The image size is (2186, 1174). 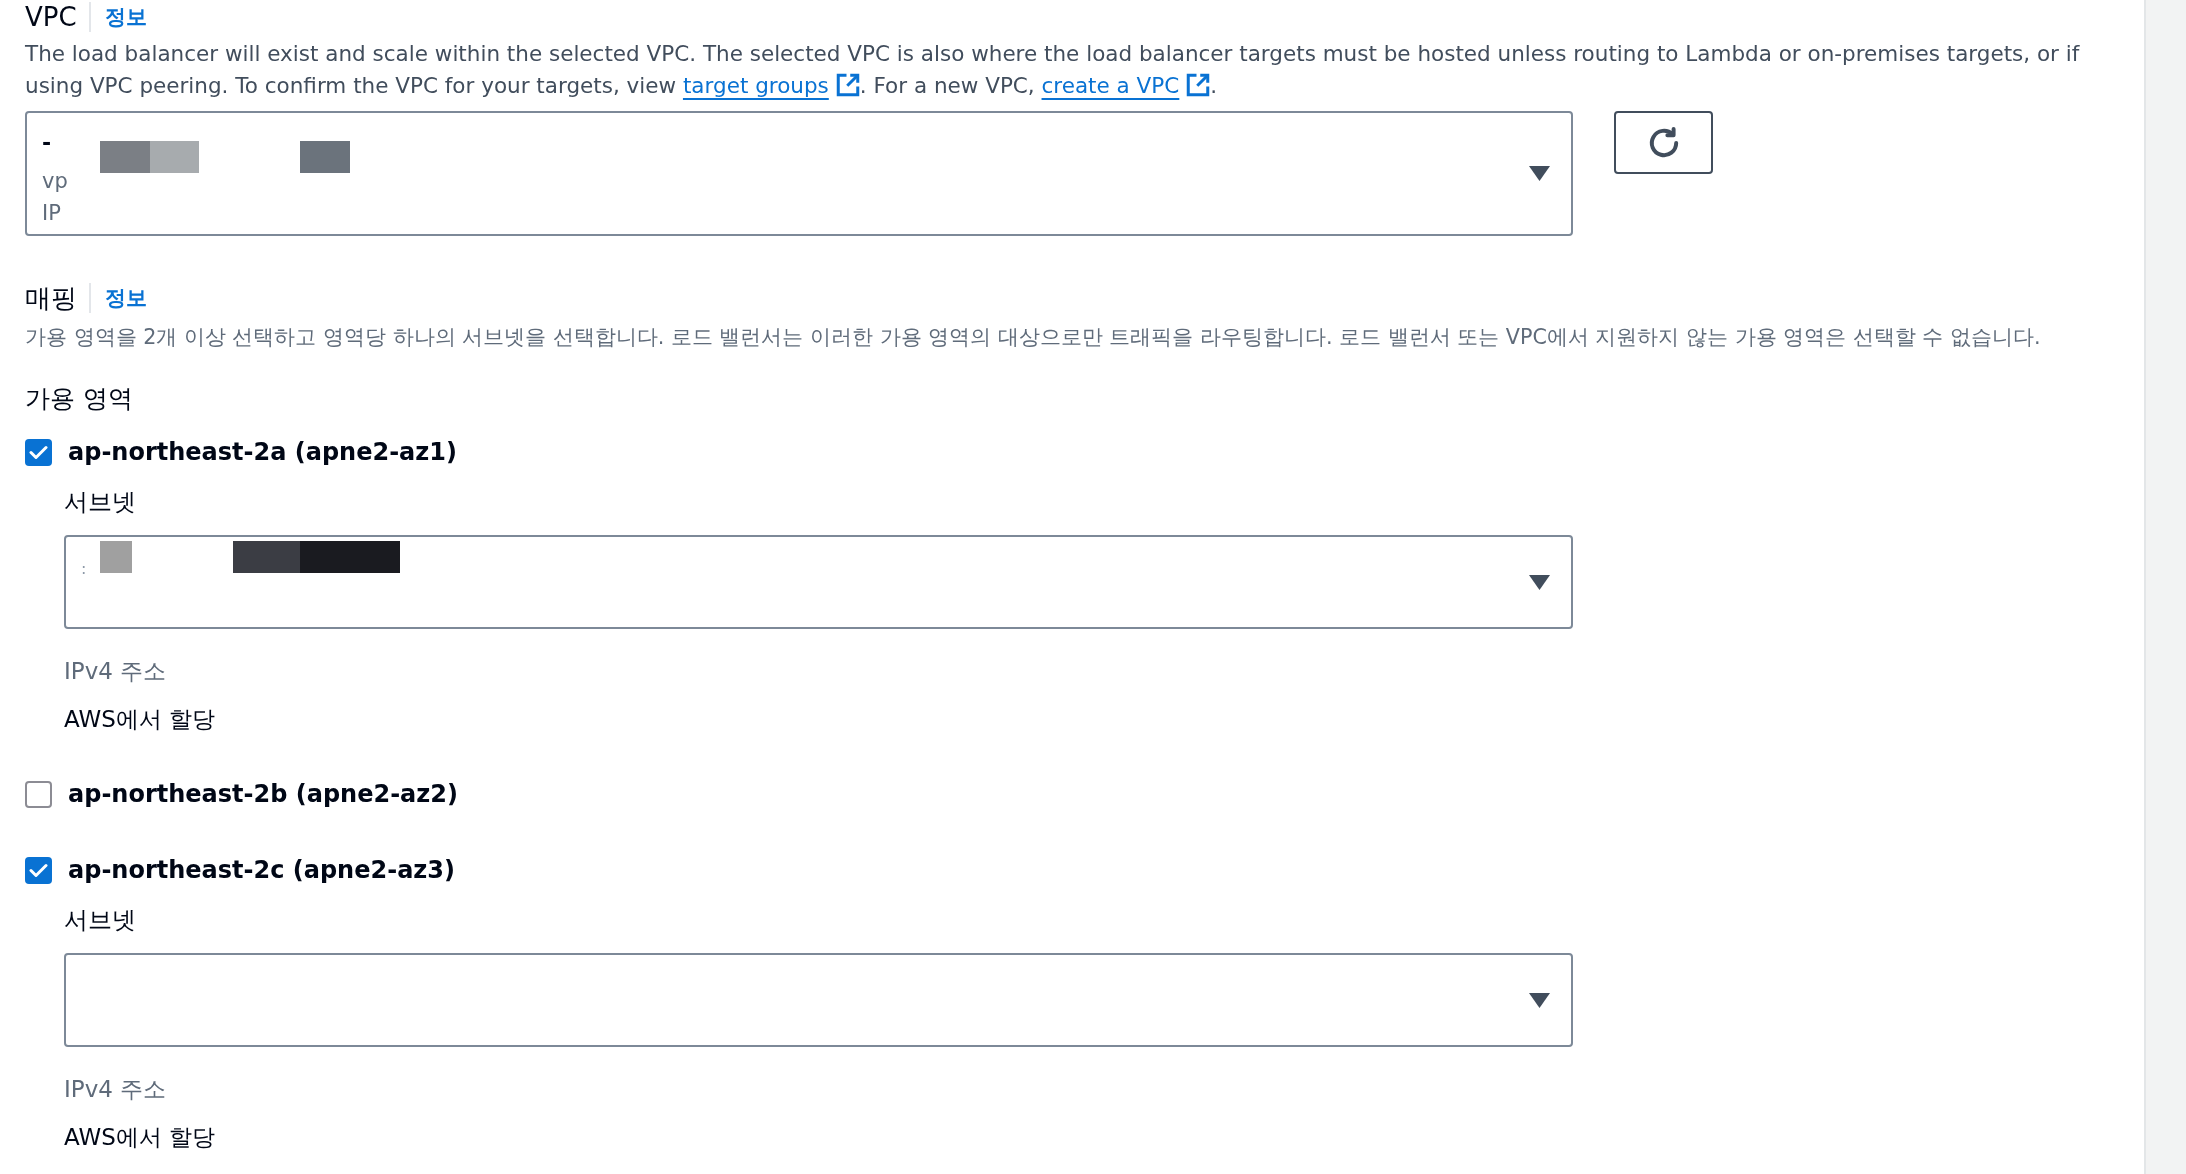 What do you see at coordinates (799, 173) in the screenshot?
I see `vpc-select: - vp IP` at bounding box center [799, 173].